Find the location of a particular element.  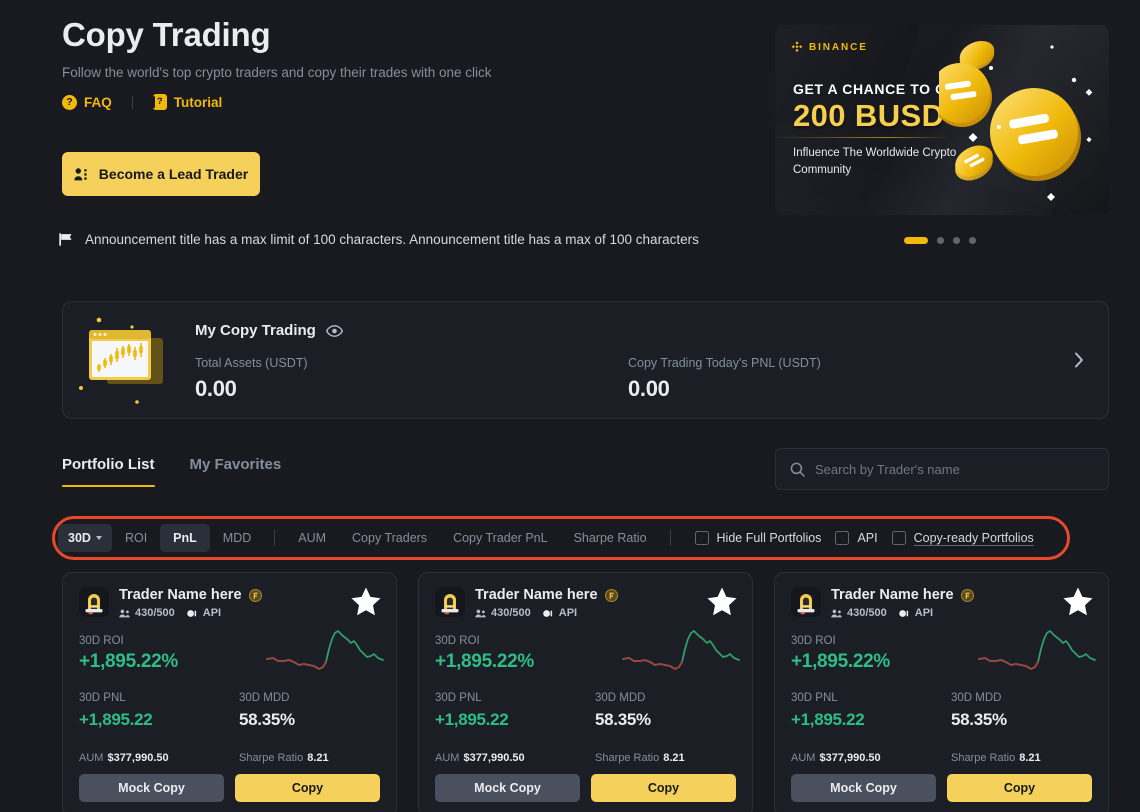

filter-copy-traders: Copy Traders is located at coordinates (389, 538).